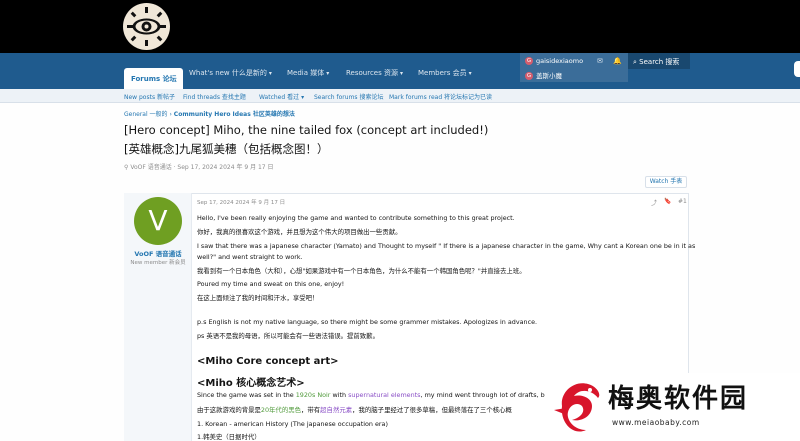 The image size is (800, 441). I want to click on tab-media: Media 媒体 ▾, so click(308, 73).